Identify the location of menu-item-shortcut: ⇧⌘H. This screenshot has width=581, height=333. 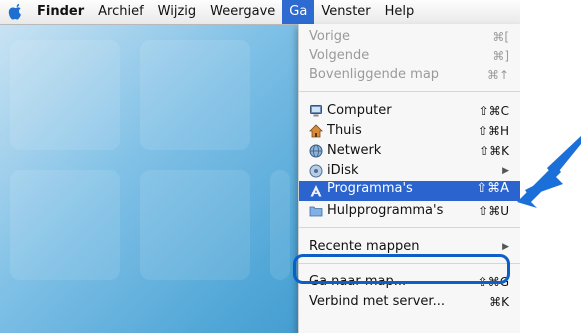
(493, 131).